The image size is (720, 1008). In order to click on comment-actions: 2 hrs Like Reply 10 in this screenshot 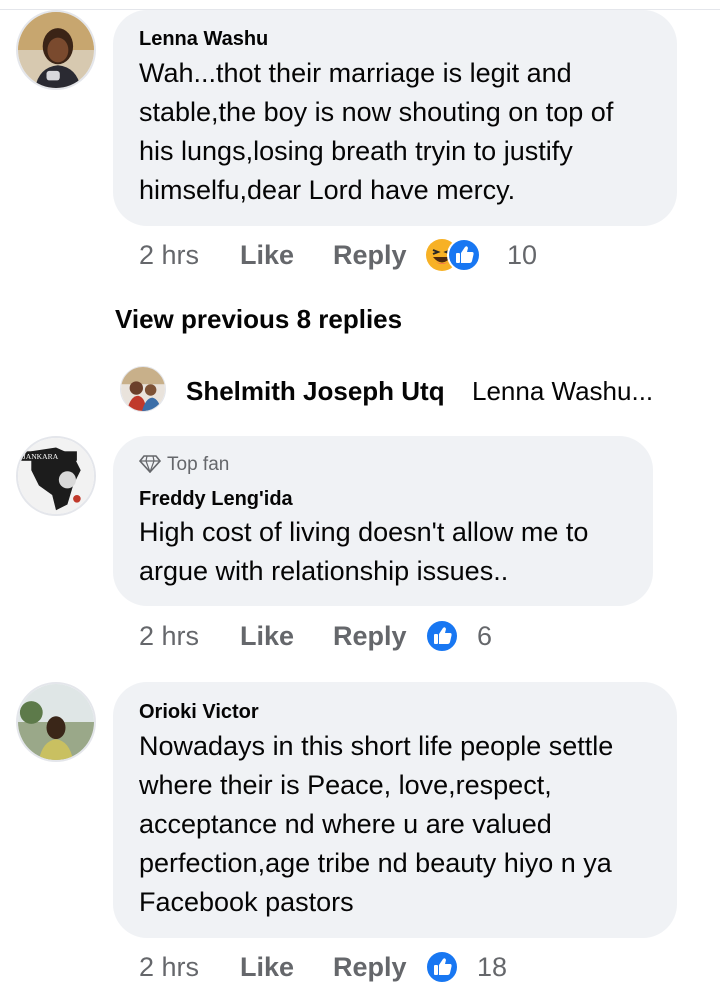, I will do `click(419, 259)`.